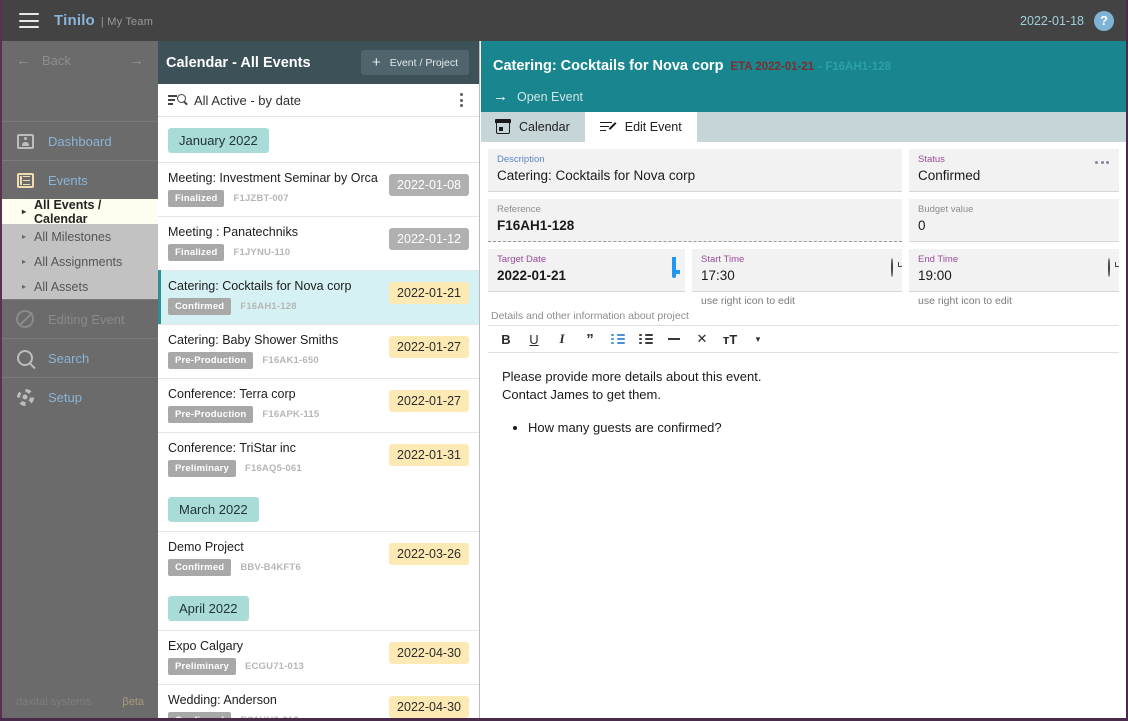 This screenshot has width=1128, height=721. Describe the element at coordinates (674, 267) in the screenshot. I see `calendar-picker-icon` at that location.